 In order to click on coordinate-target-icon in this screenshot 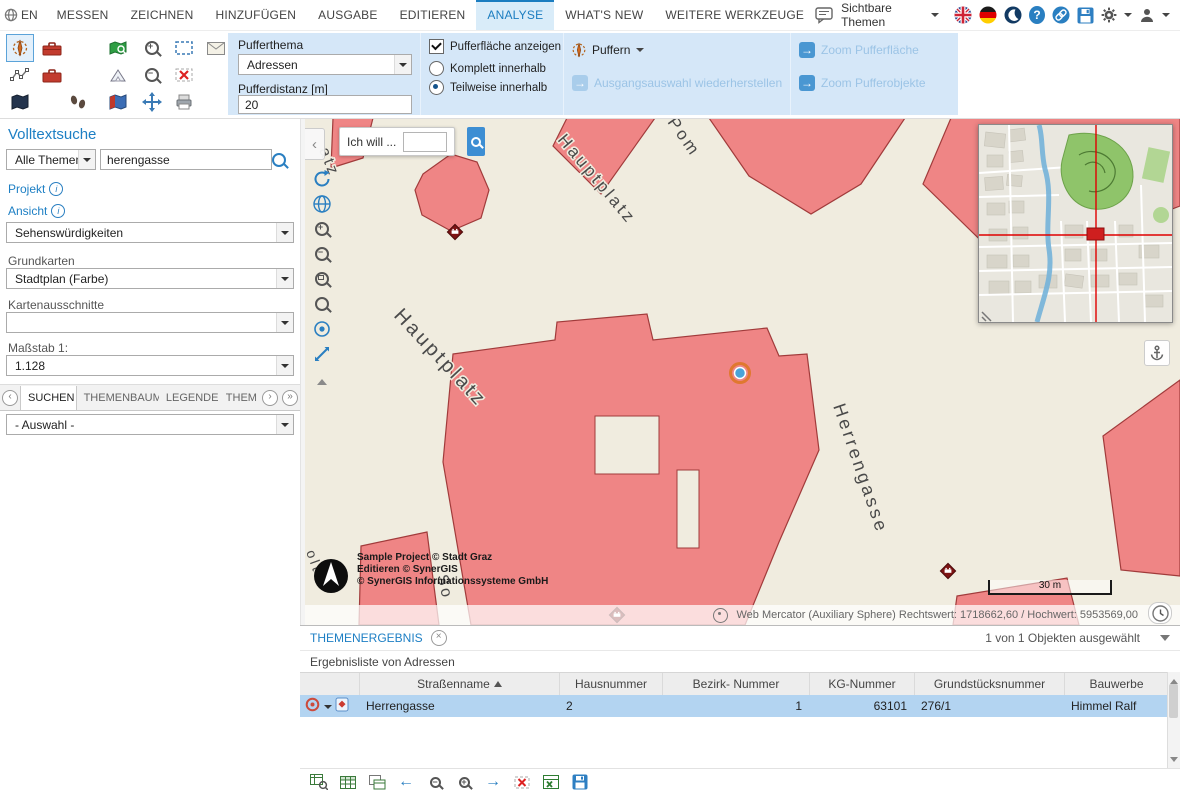, I will do `click(721, 615)`.